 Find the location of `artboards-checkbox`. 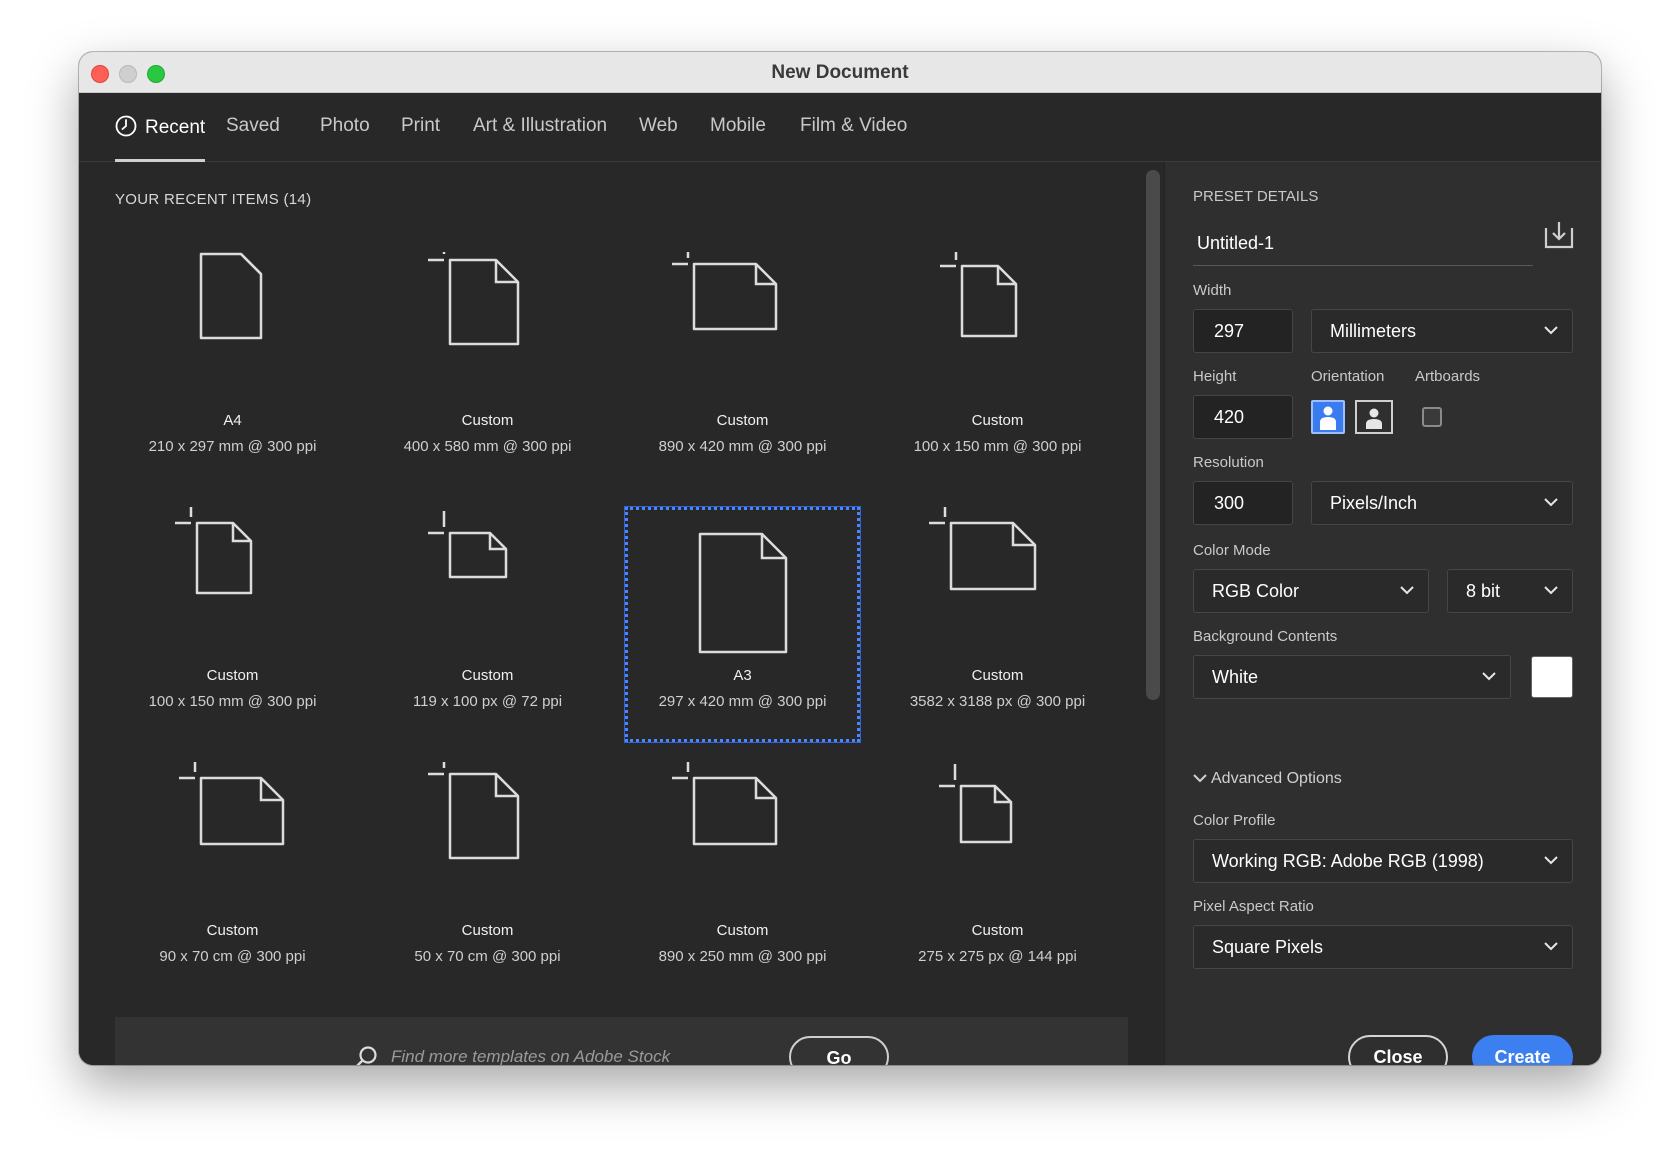

artboards-checkbox is located at coordinates (1432, 417).